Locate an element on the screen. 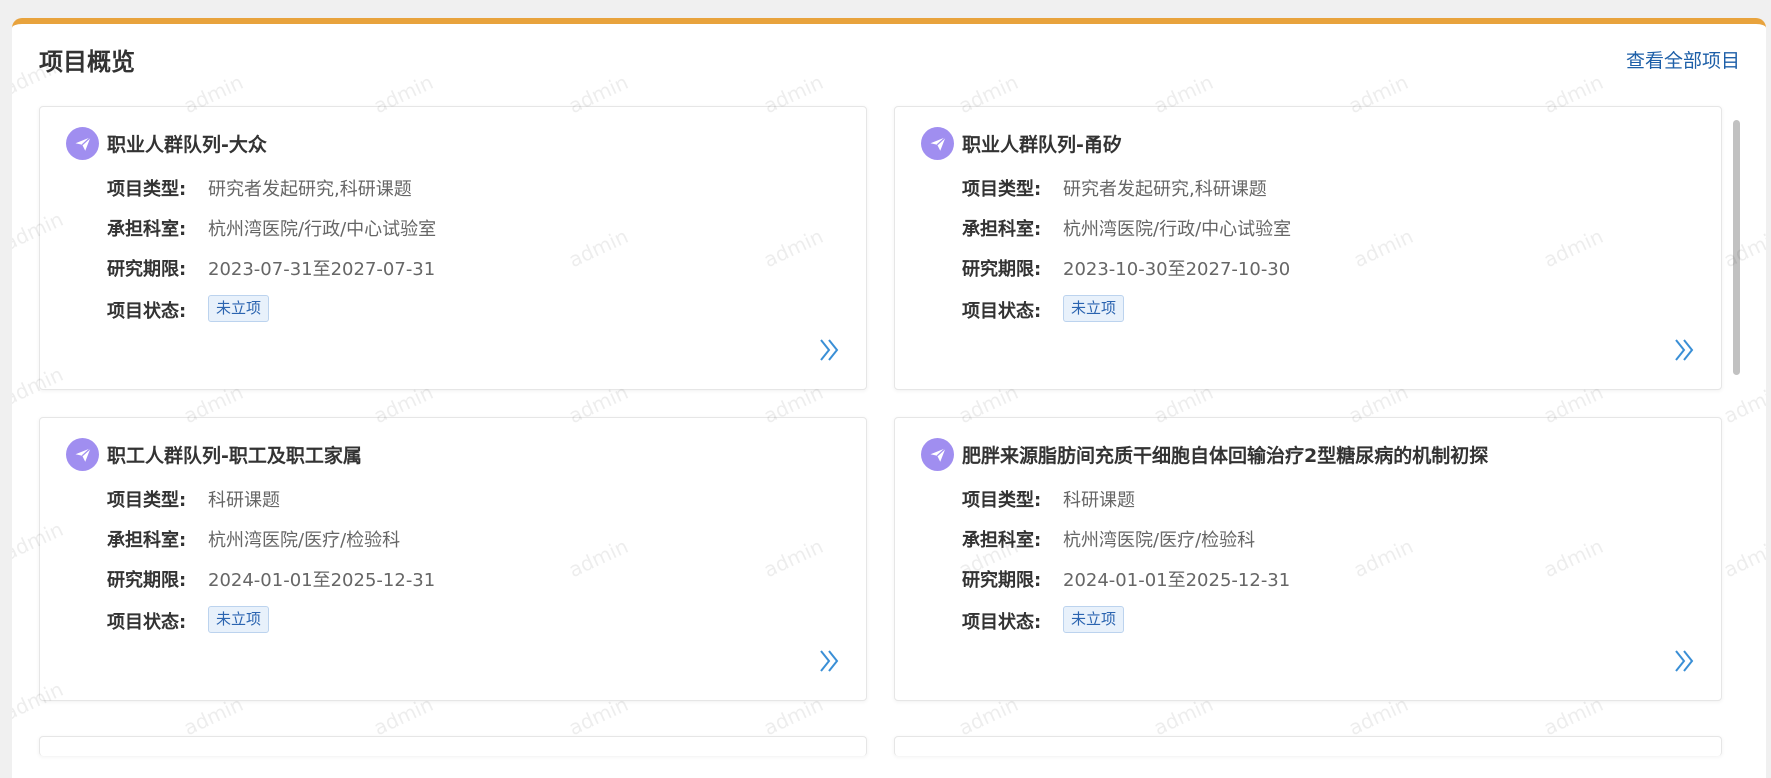 The width and height of the screenshot is (1771, 778). project-title: 职业人群队列-大众 is located at coordinates (187, 145).